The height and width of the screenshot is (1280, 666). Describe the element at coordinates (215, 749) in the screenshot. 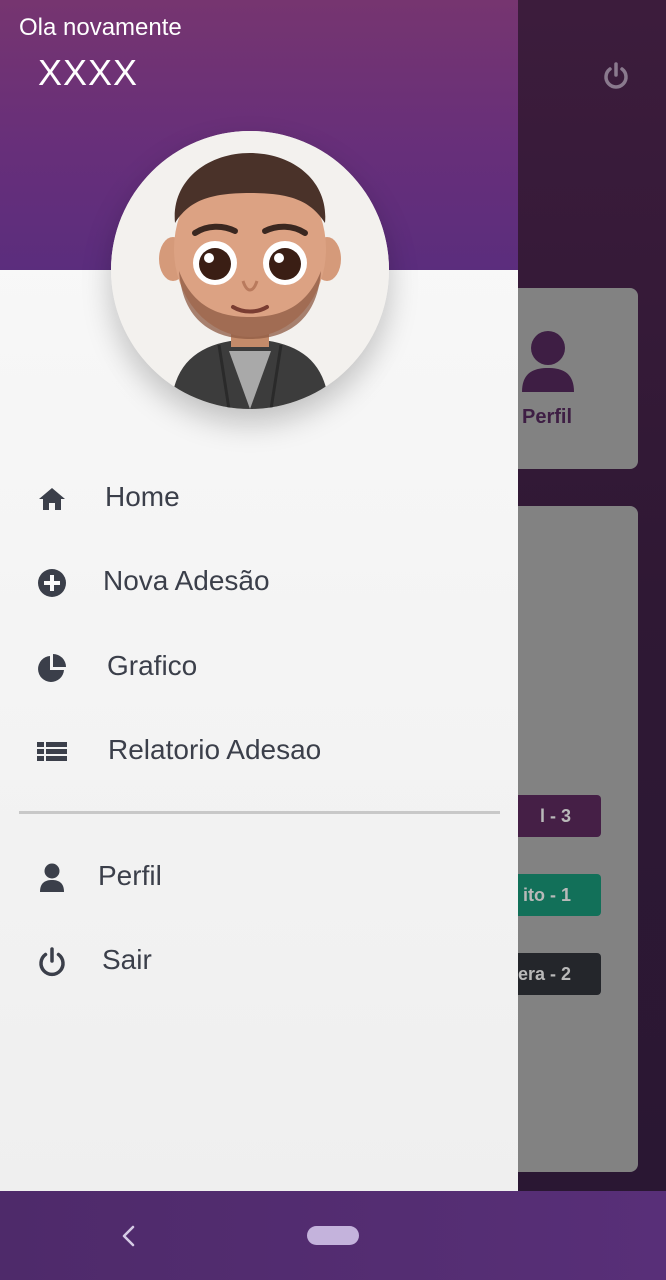

I see `menu-item-label: Relatorio Adesao` at that location.